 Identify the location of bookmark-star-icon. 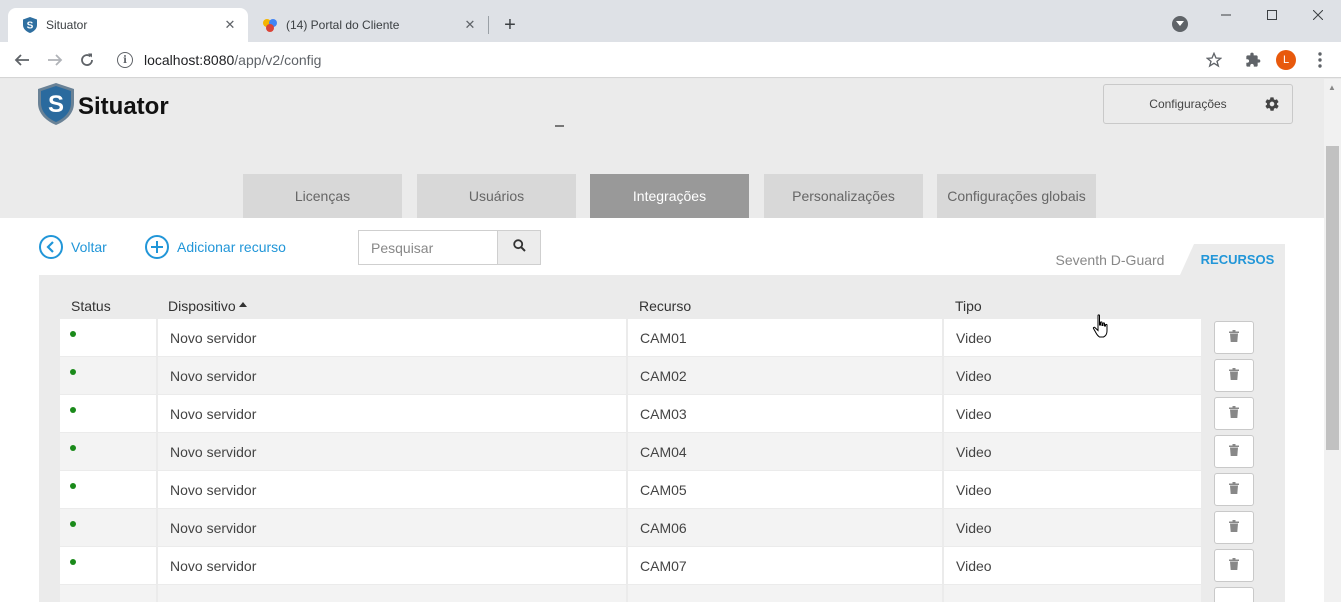
(1214, 60).